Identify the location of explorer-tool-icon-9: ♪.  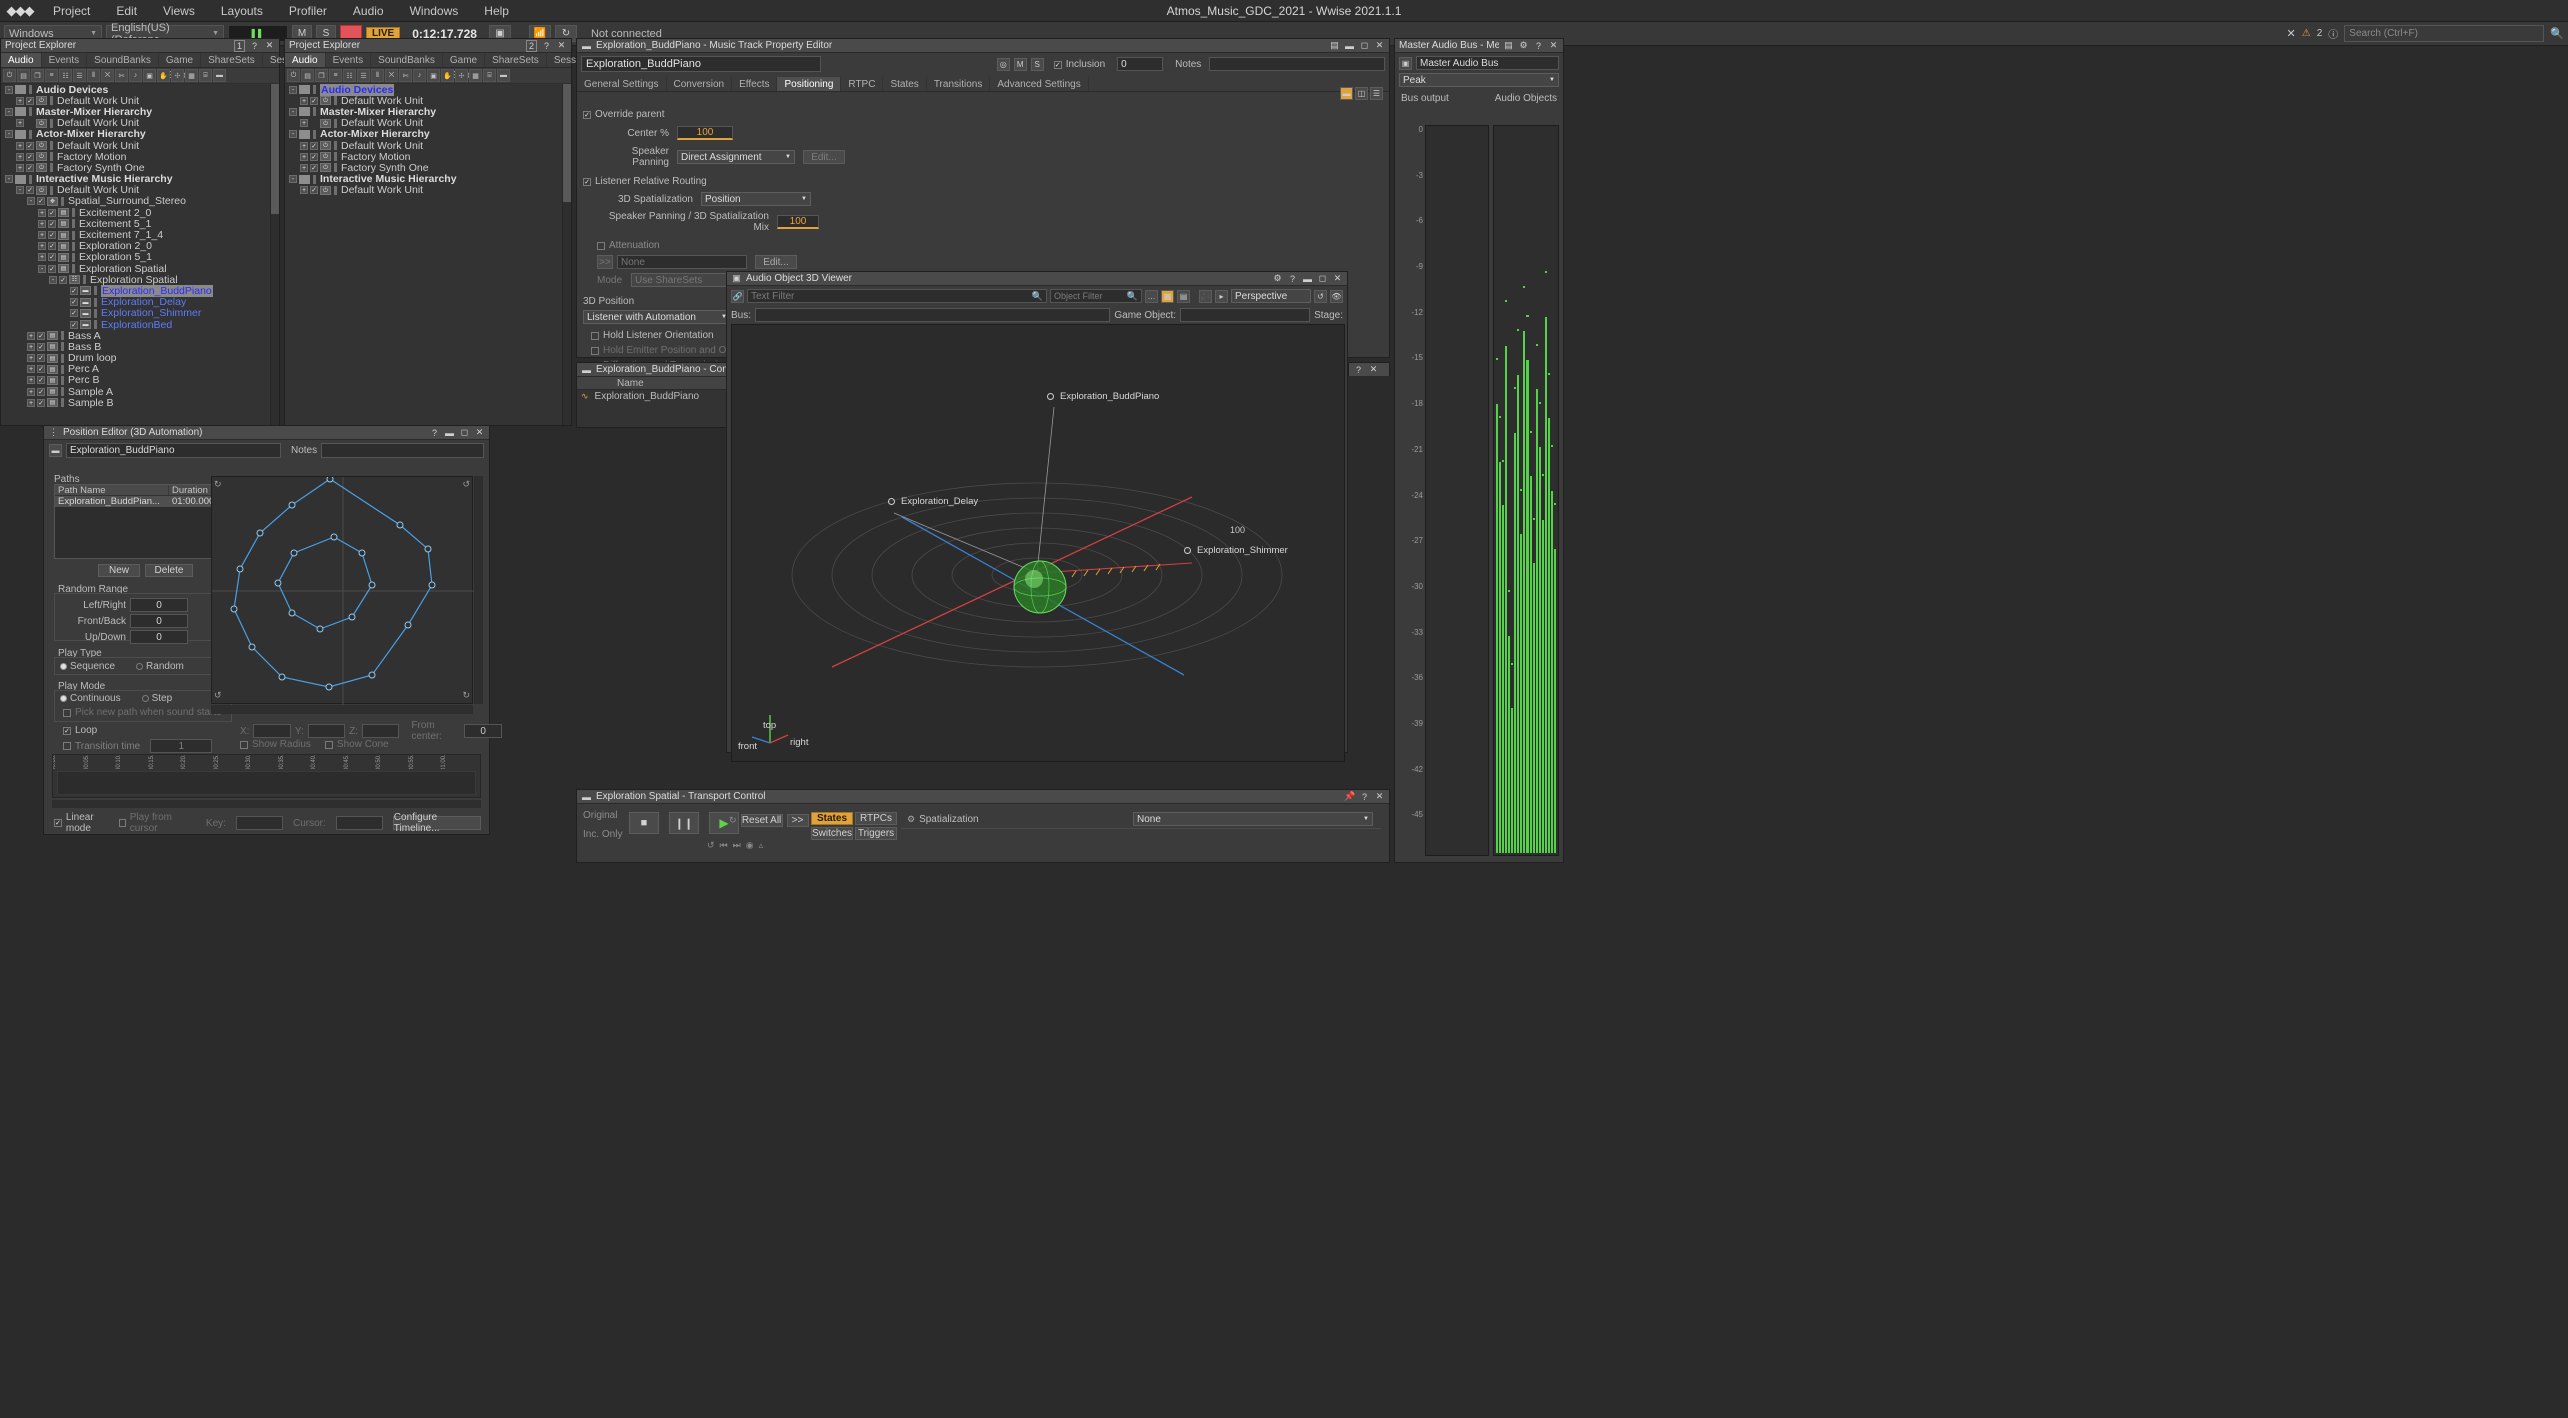
(135, 75).